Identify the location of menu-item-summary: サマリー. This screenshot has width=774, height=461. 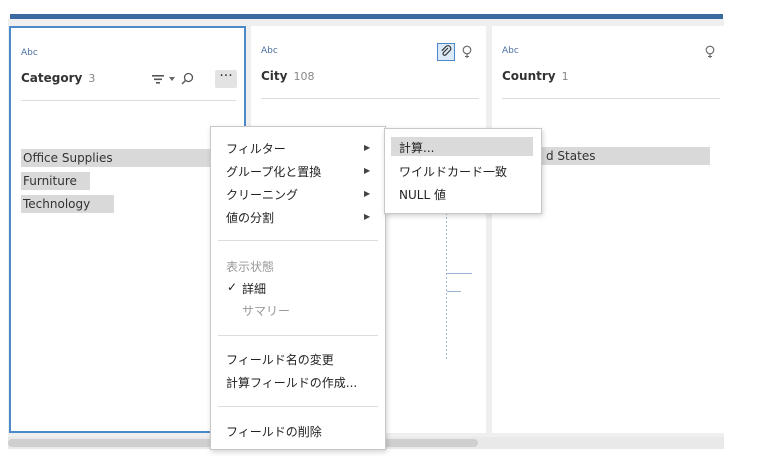
(266, 310).